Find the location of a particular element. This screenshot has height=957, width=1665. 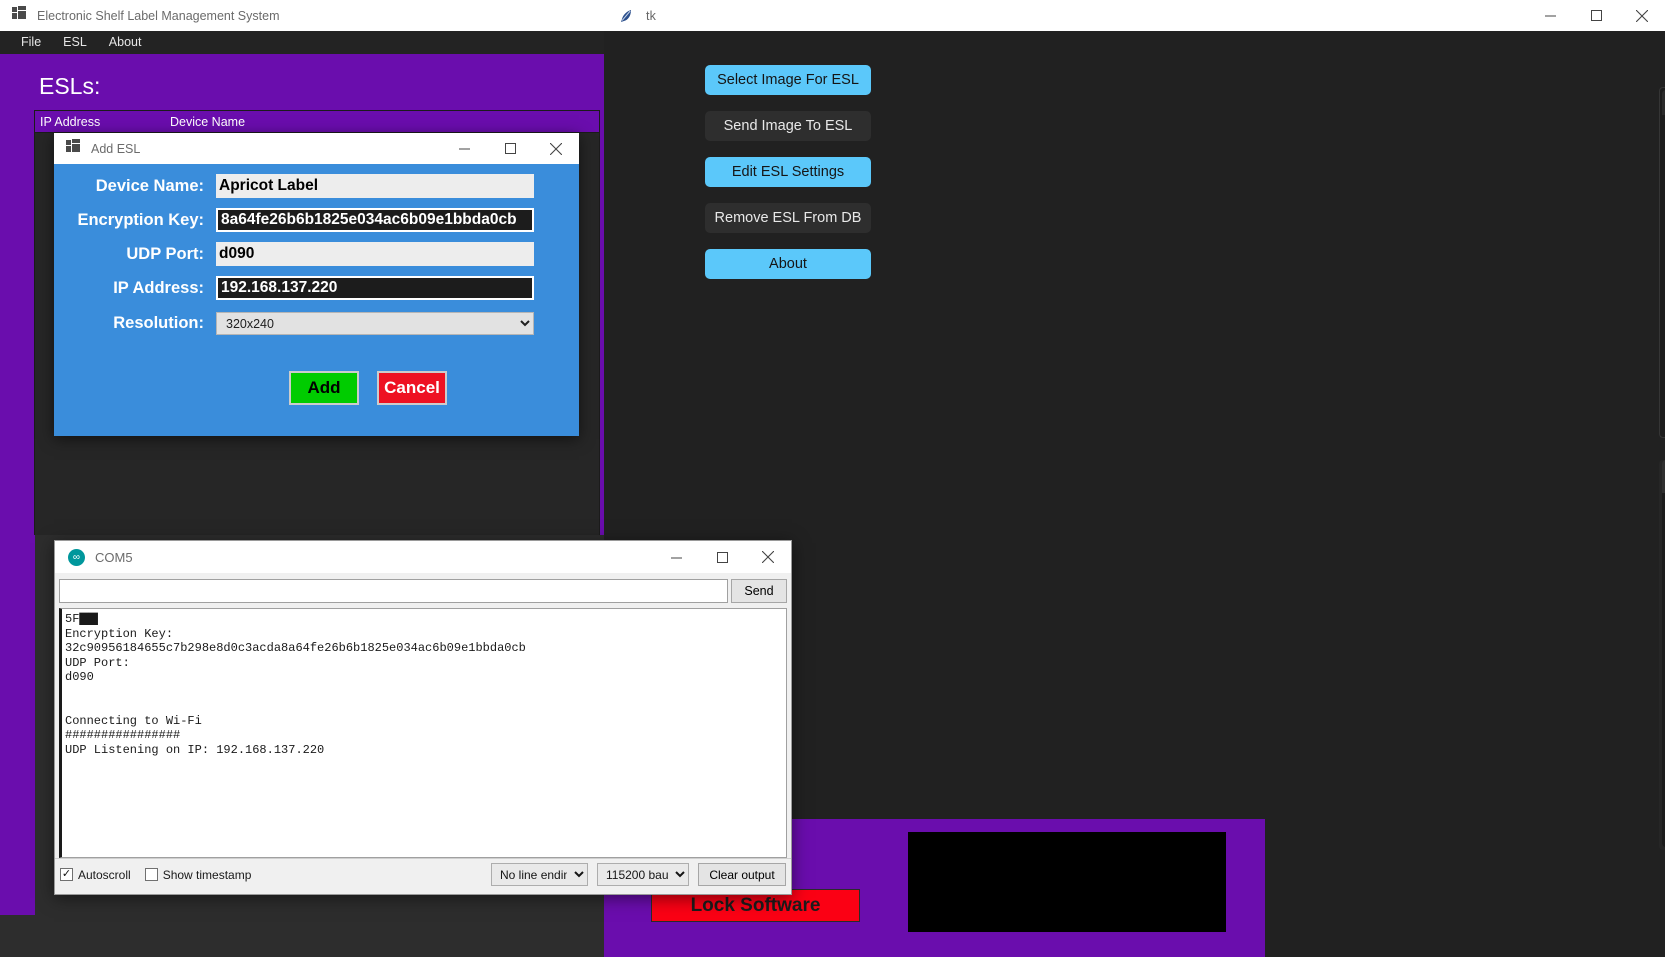

serial-monitor-title: COM5 is located at coordinates (114, 557).